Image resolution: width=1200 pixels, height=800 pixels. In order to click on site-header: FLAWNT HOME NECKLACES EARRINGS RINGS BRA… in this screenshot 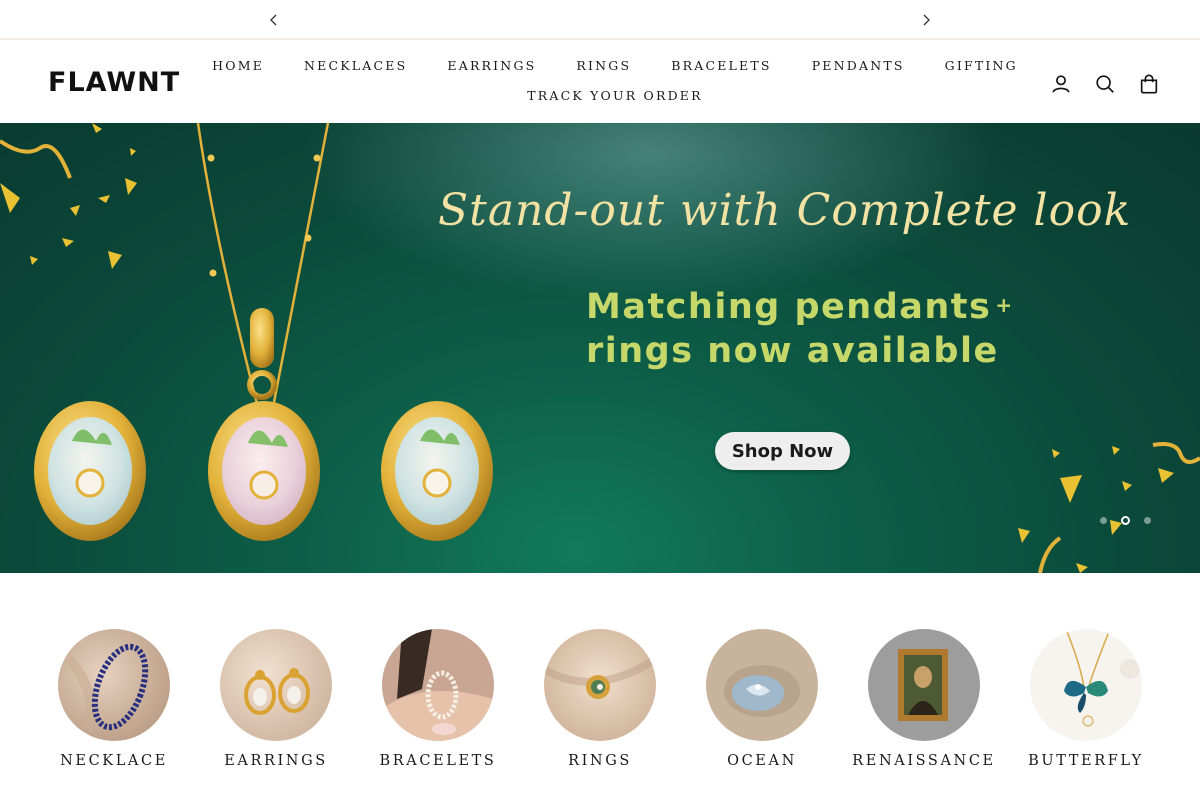, I will do `click(600, 82)`.